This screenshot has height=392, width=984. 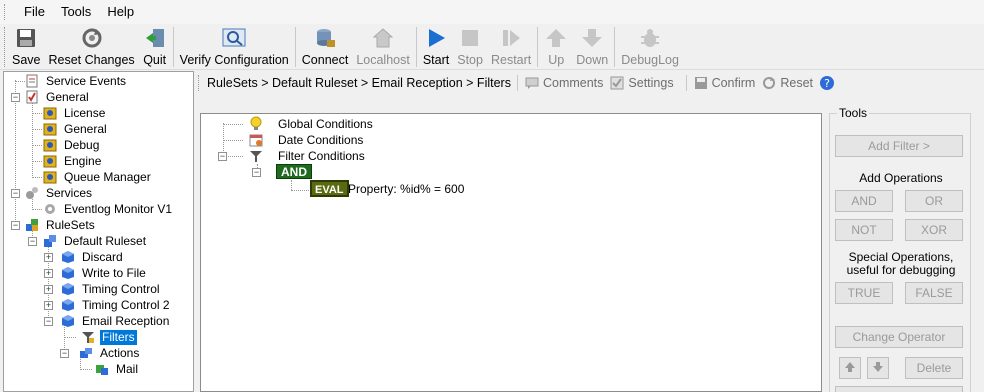 I want to click on xor-button: XOR, so click(x=934, y=230).